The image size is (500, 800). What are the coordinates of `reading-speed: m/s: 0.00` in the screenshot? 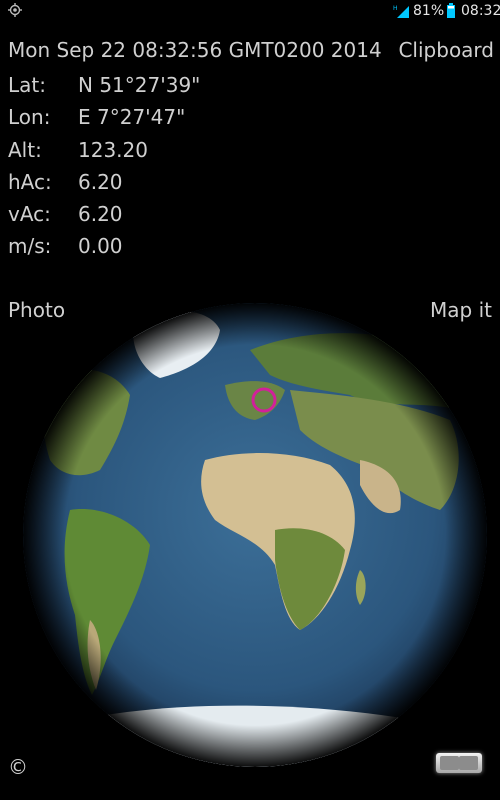 It's located at (65, 246).